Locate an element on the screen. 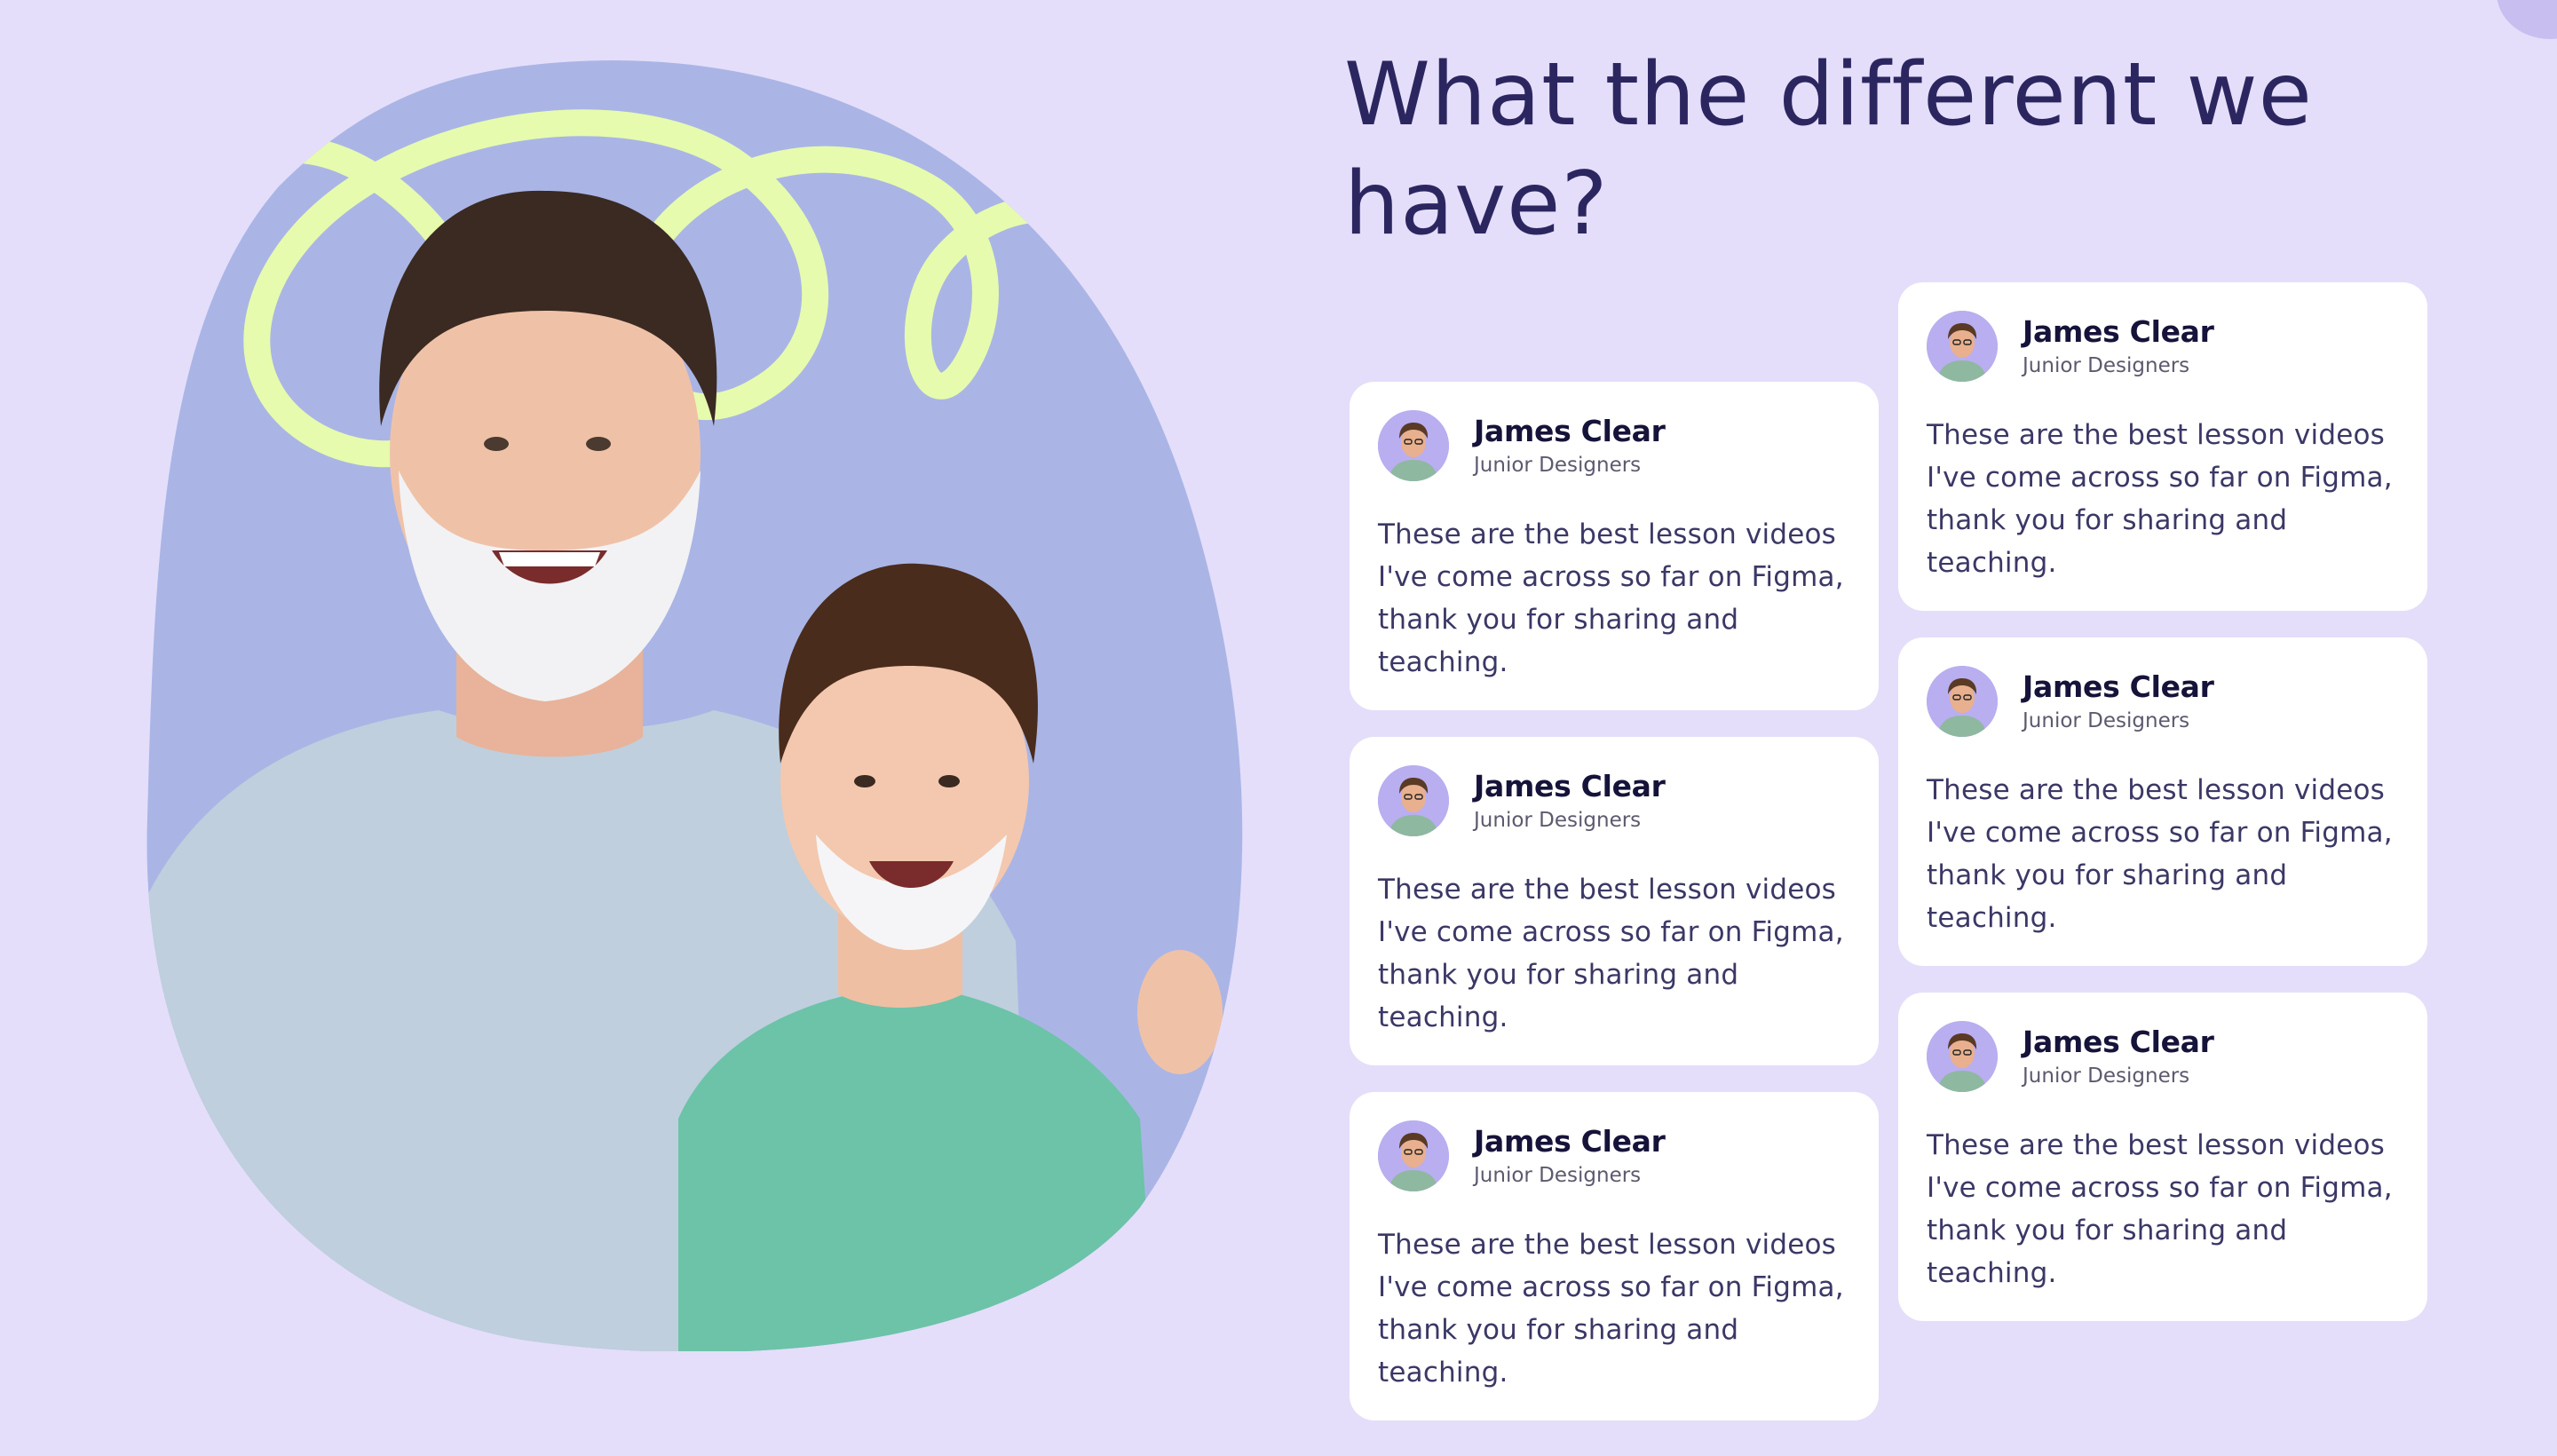 Image resolution: width=2557 pixels, height=1456 pixels. corner-decoration is located at coordinates (2527, 19).